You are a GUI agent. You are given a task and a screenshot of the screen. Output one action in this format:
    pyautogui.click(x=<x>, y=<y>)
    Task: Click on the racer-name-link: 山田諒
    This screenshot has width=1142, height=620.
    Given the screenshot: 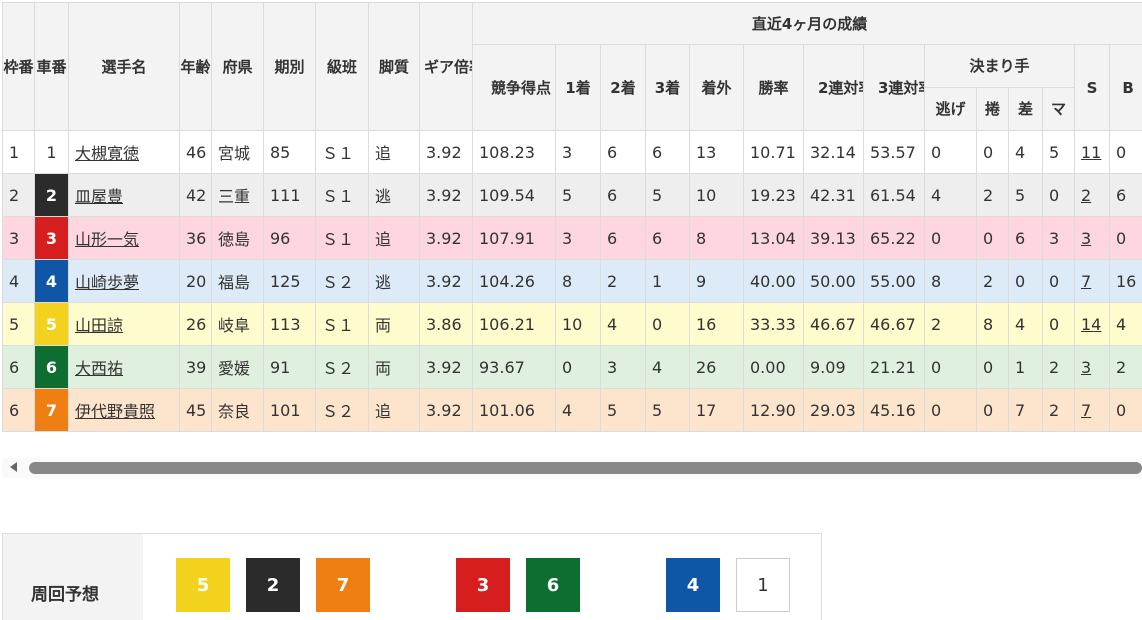 What is the action you would take?
    pyautogui.click(x=99, y=325)
    